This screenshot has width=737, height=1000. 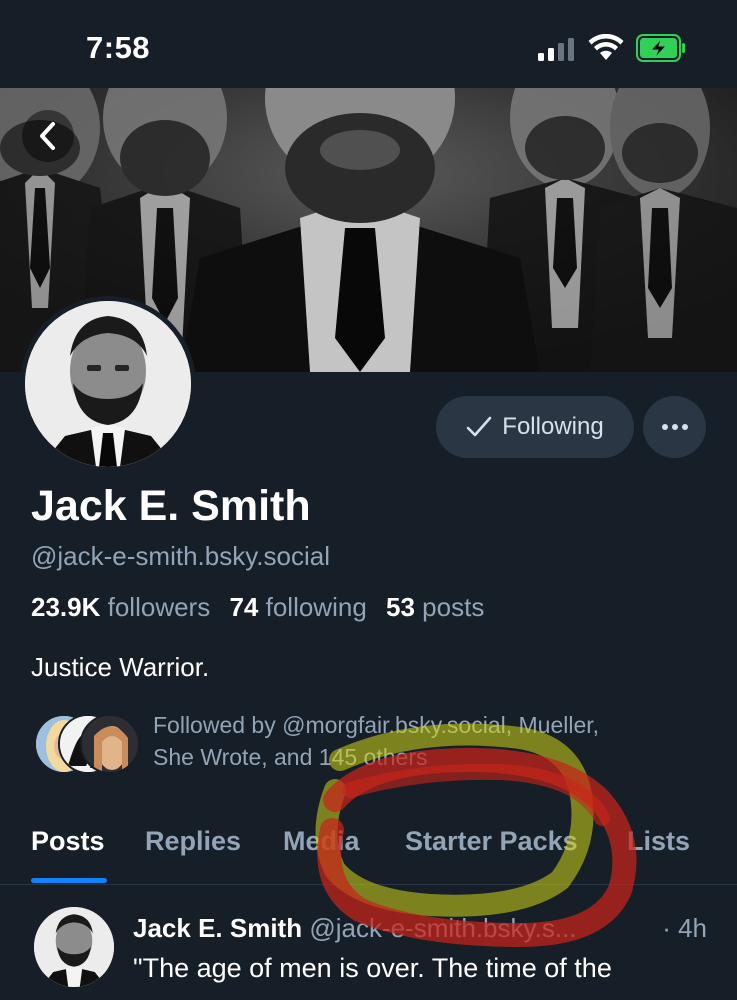 What do you see at coordinates (372, 968) in the screenshot?
I see `post-text: "The age of men is over. The time of the` at bounding box center [372, 968].